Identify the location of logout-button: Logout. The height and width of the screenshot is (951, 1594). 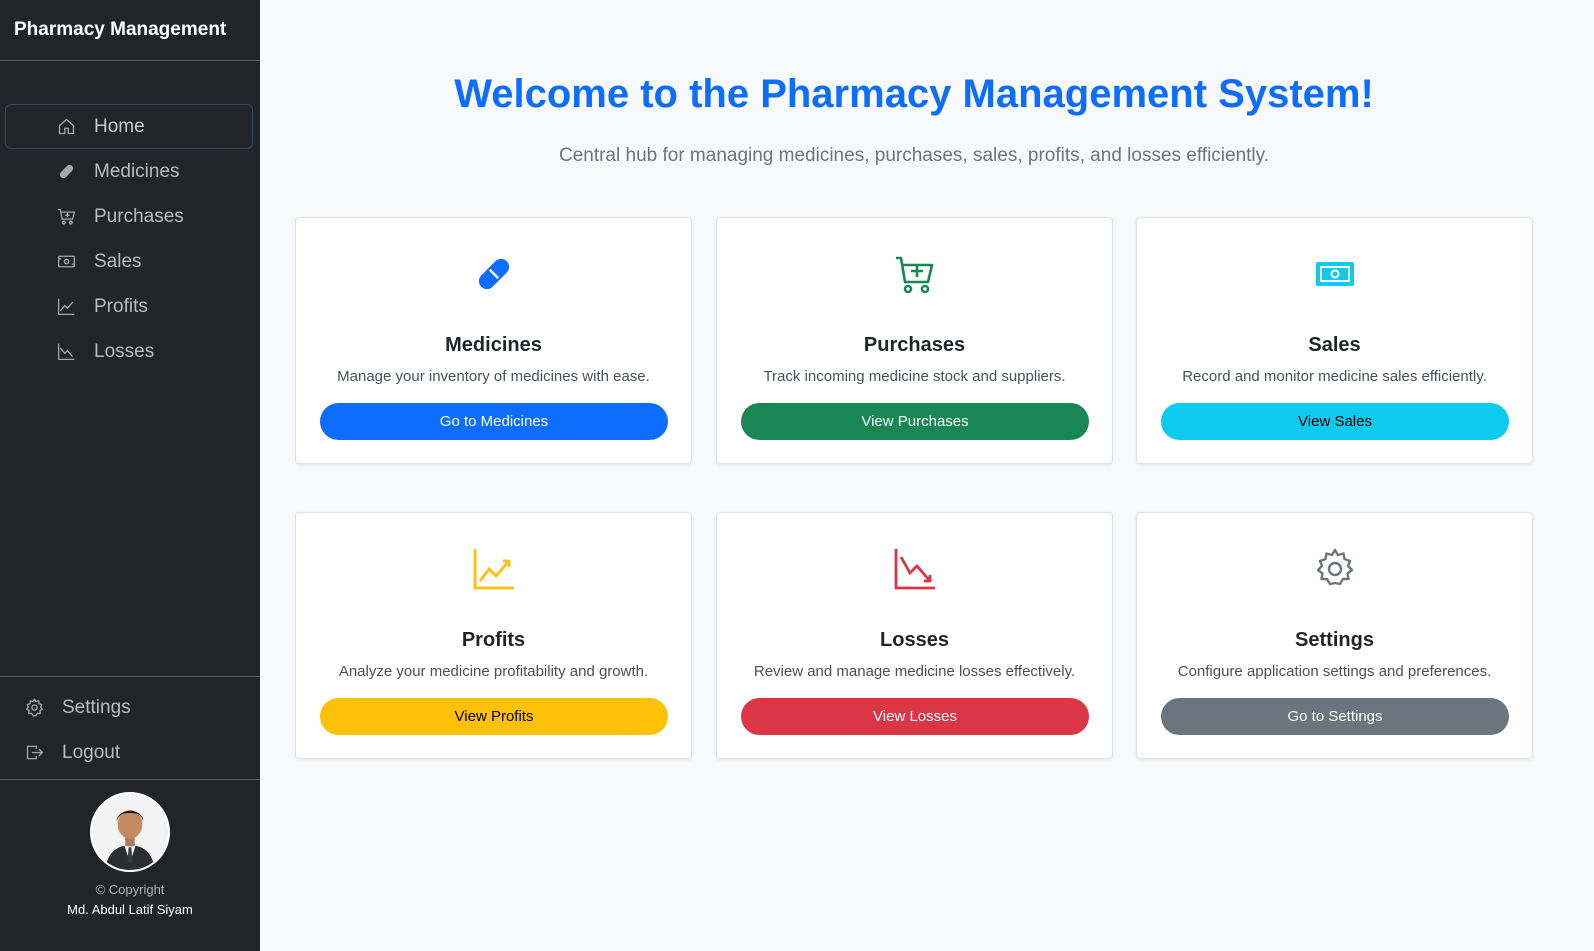
(130, 752).